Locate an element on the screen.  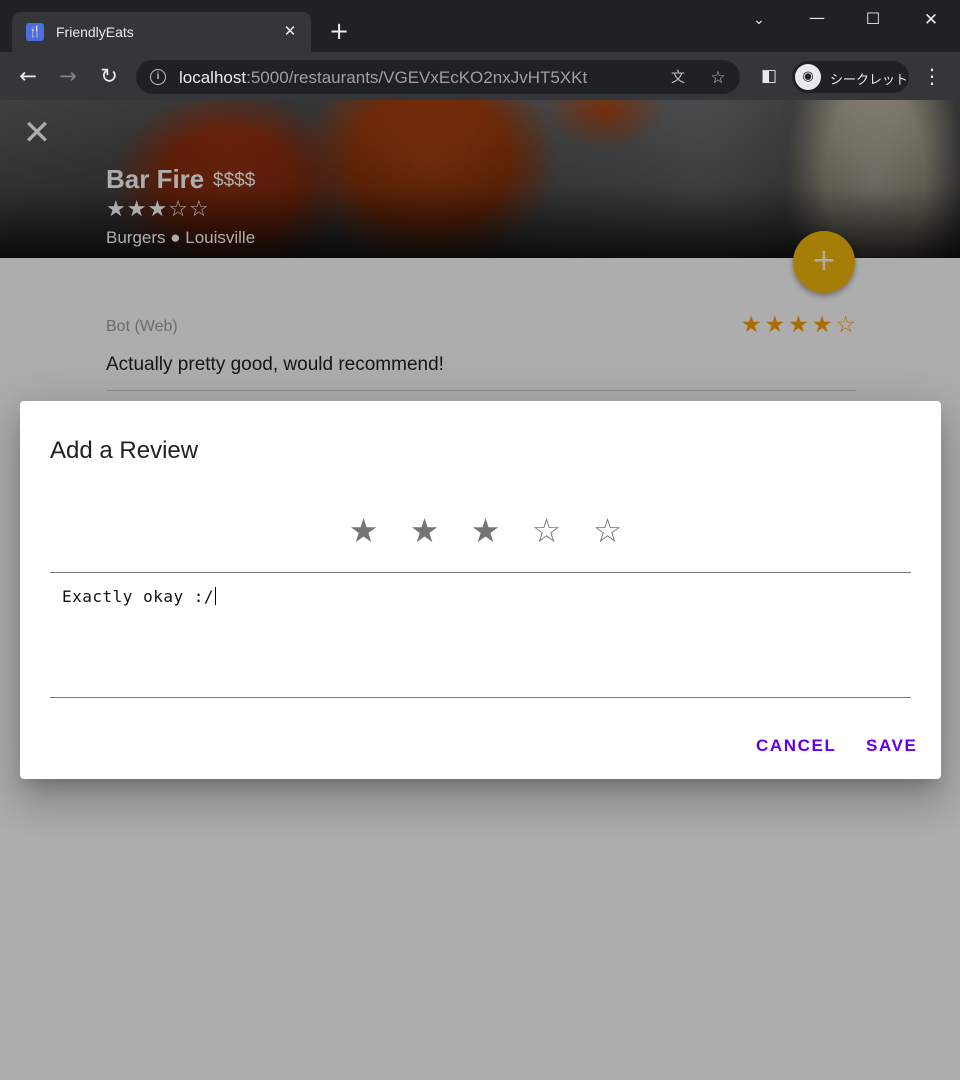
review-textarea-value: Exactly okay :/ is located at coordinates (139, 596).